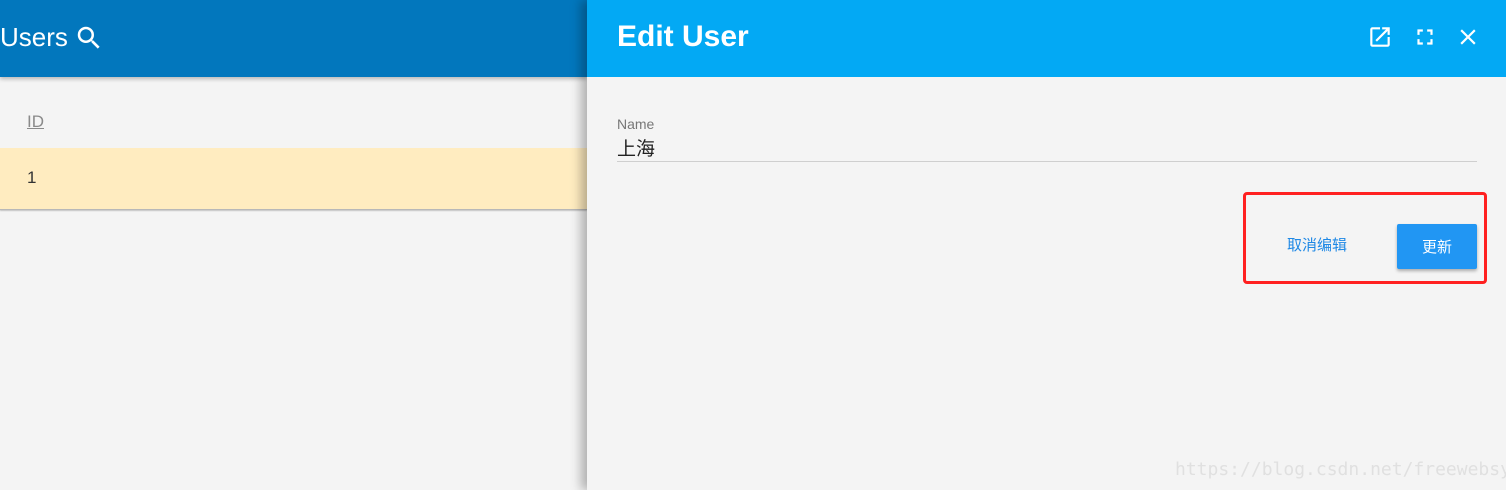 Image resolution: width=1506 pixels, height=490 pixels. Describe the element at coordinates (34, 37) in the screenshot. I see `users-title: Users` at that location.